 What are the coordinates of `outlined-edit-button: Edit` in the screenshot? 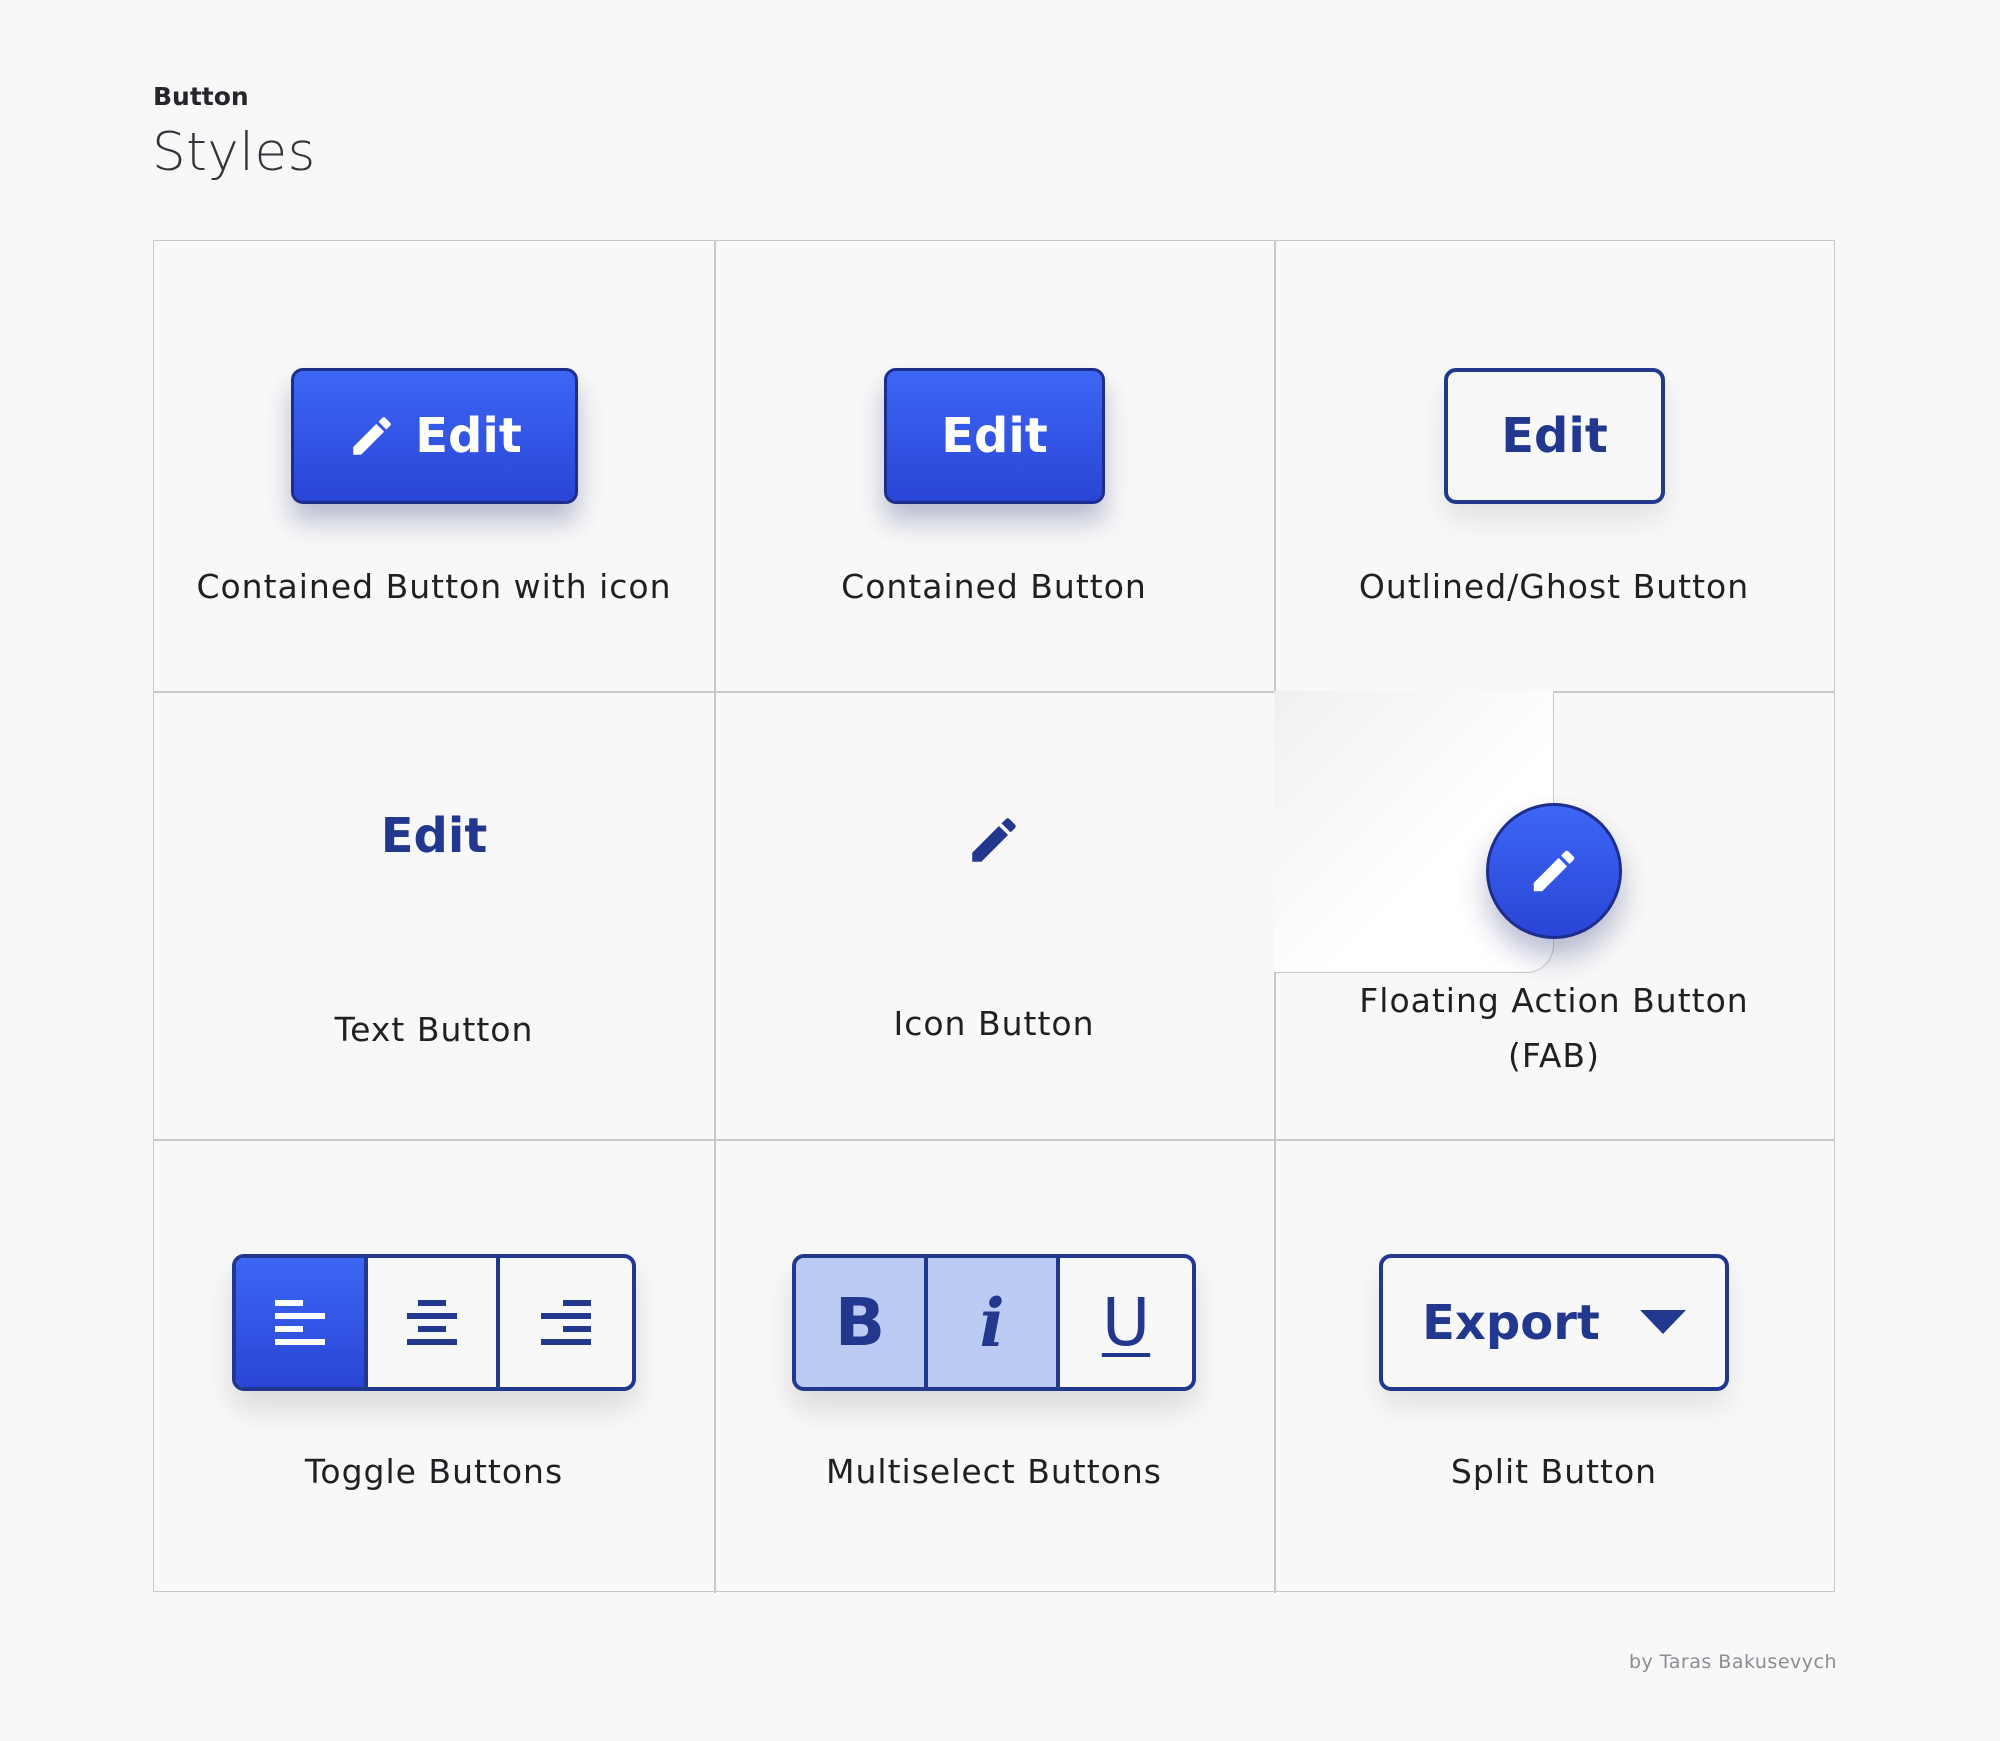 It's located at (1554, 436).